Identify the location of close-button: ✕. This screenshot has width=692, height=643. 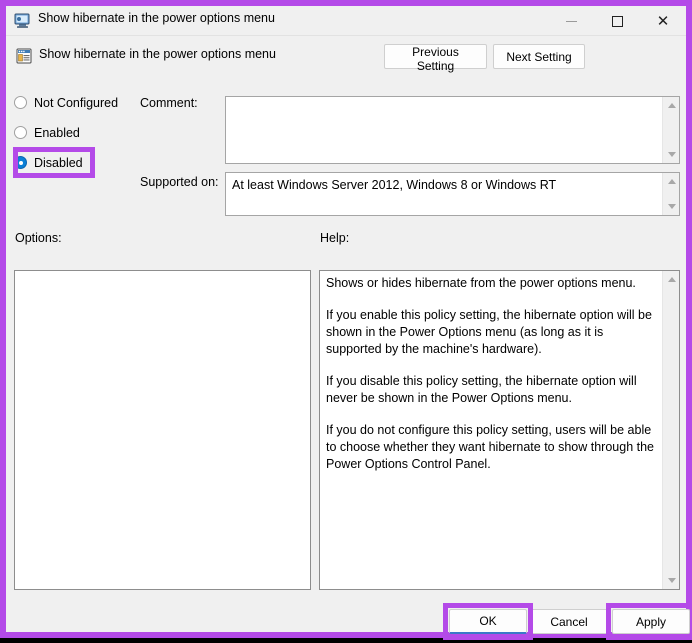
(663, 21).